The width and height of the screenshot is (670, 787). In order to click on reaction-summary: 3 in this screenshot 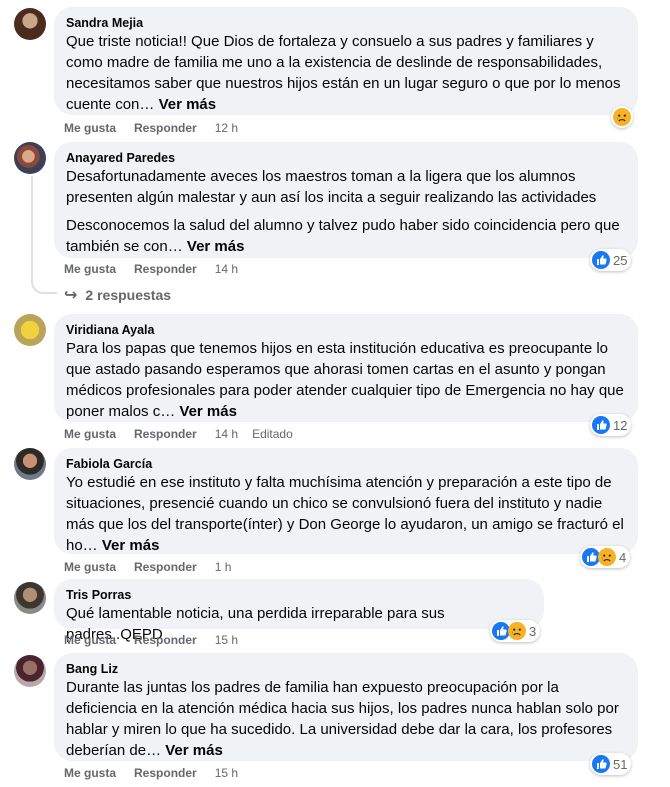, I will do `click(515, 631)`.